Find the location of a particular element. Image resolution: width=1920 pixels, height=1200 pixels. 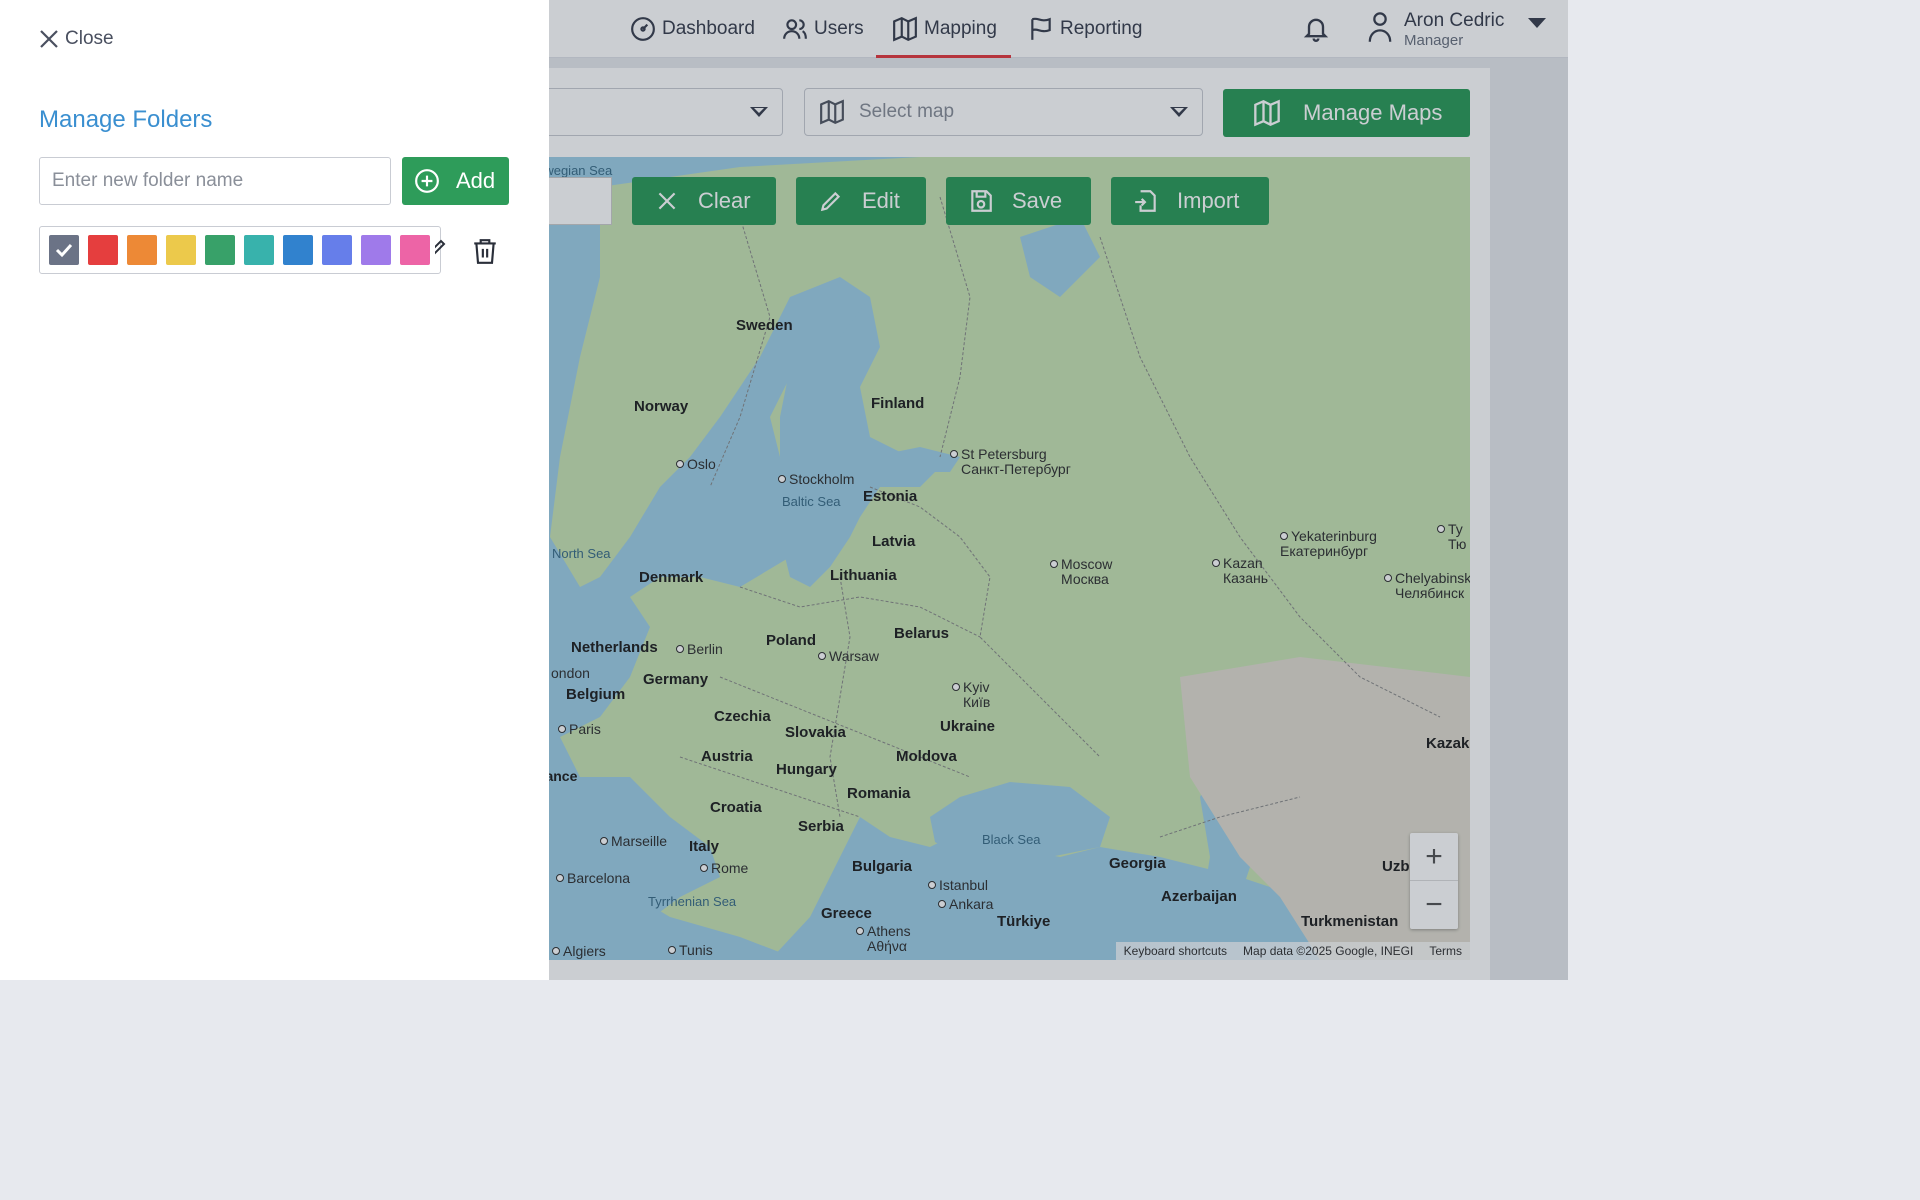

folder-name-input is located at coordinates (215, 181).